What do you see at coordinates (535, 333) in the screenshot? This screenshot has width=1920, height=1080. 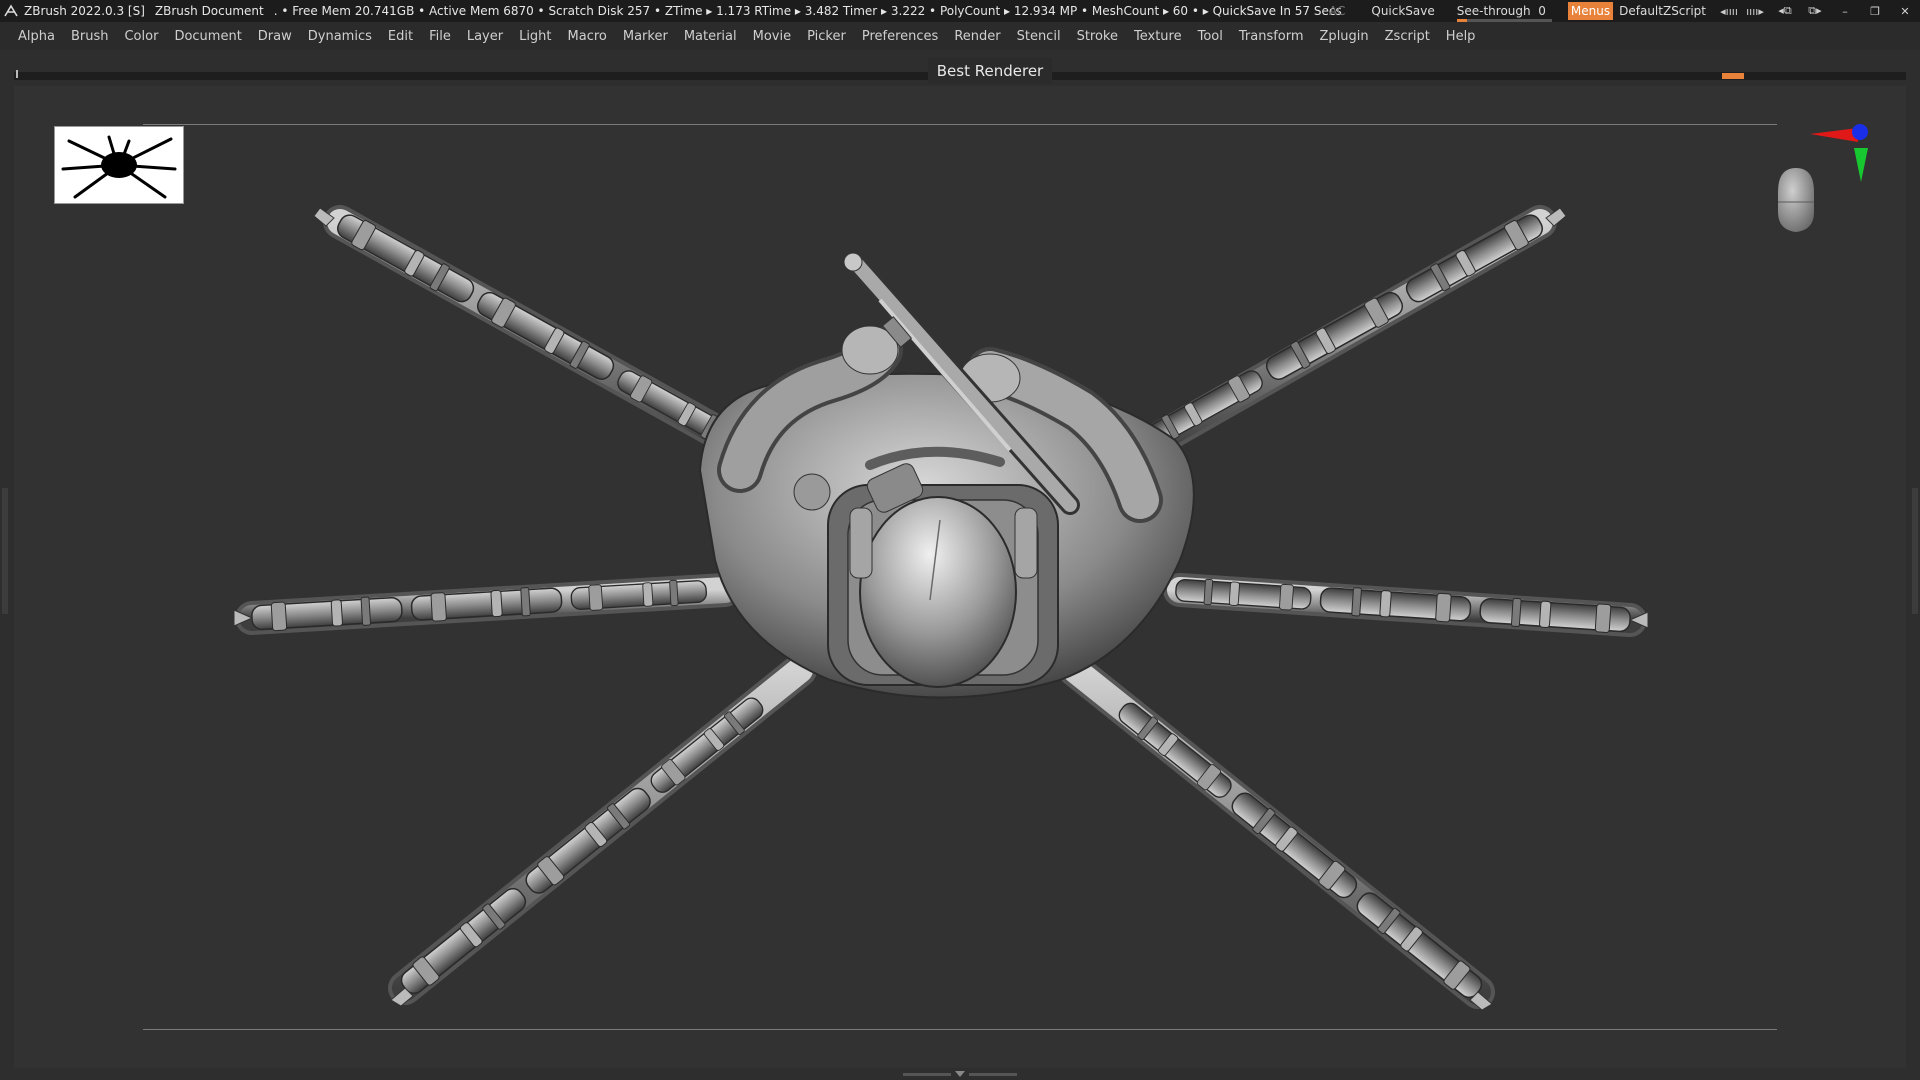 I see `leg-upper-left` at bounding box center [535, 333].